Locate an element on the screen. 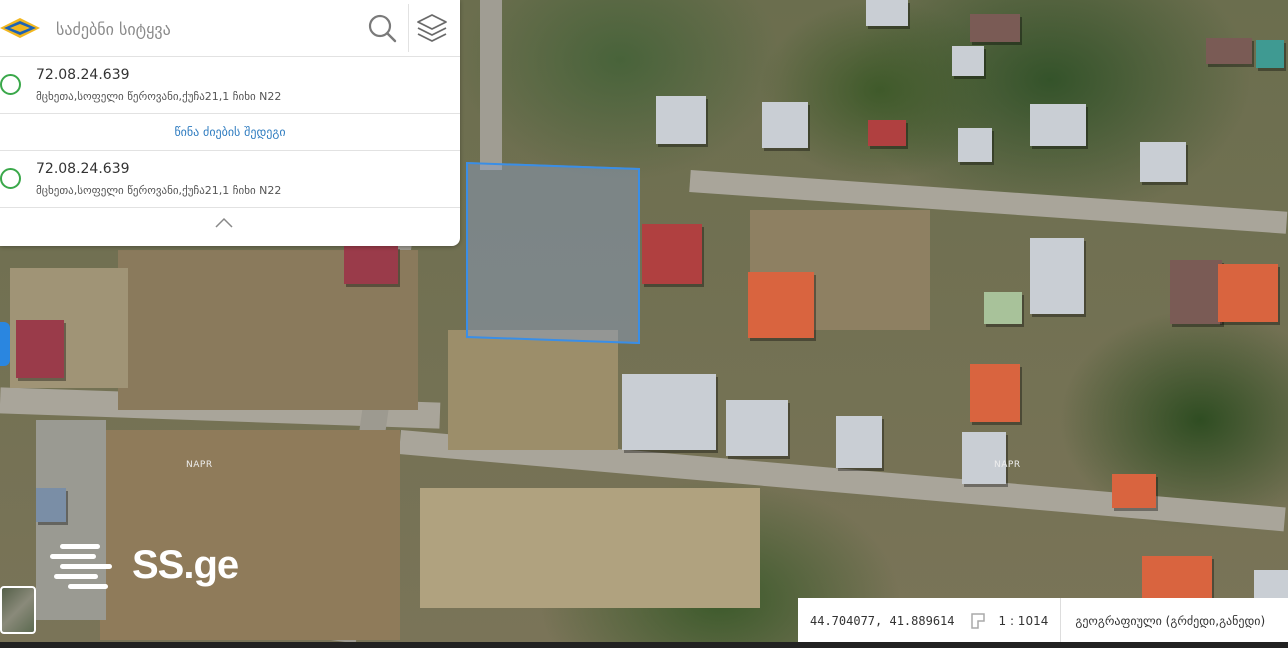 The width and height of the screenshot is (1288, 648). layers-icon is located at coordinates (432, 28).